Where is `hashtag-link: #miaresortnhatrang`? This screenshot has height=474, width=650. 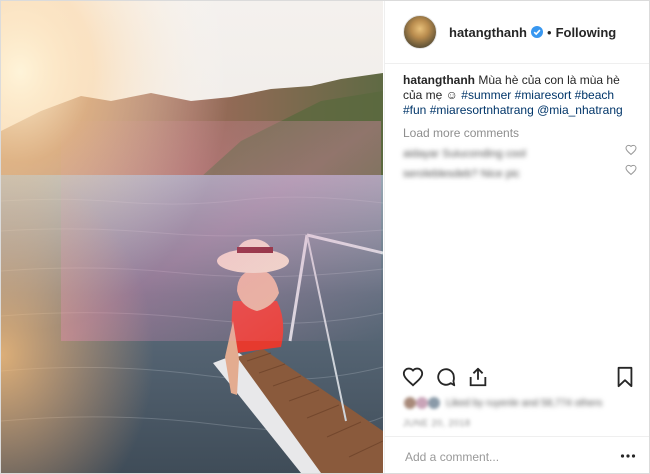
hashtag-link: #miaresortnhatrang is located at coordinates (482, 110).